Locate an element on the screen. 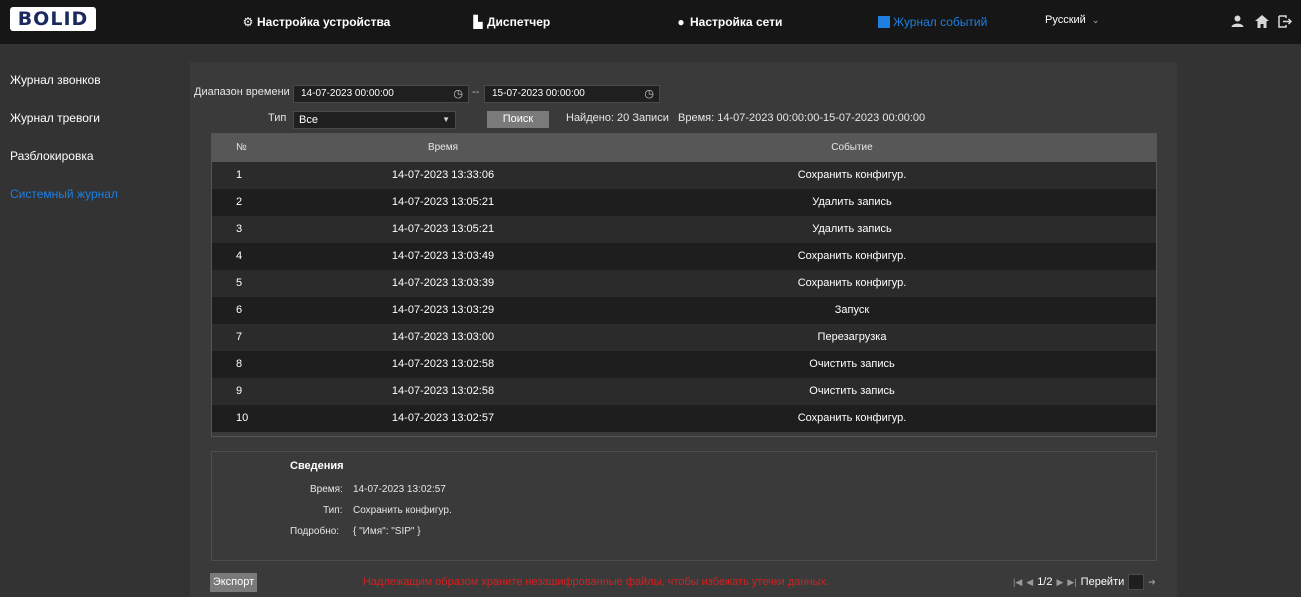  time-range-label: Диапазон времени is located at coordinates (242, 92).